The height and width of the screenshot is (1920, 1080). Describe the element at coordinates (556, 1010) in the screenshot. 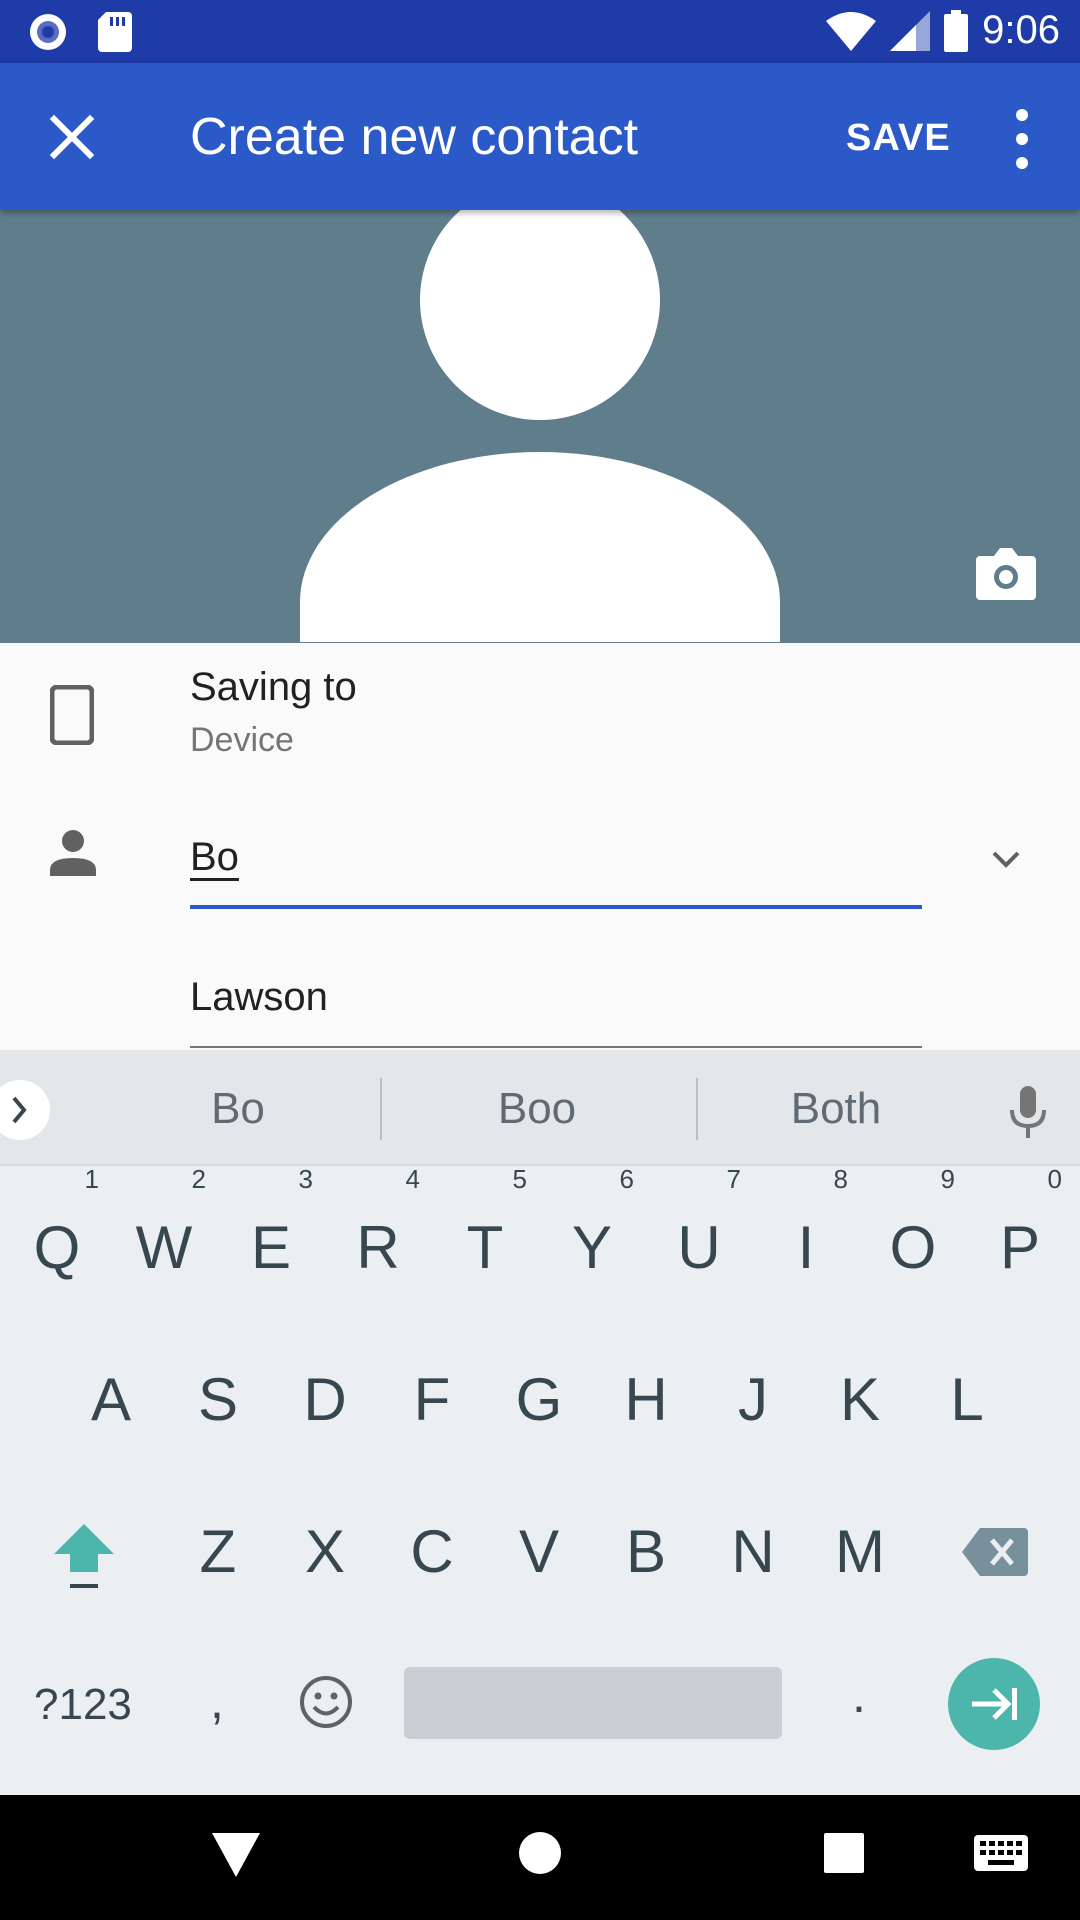

I see `last-name-field: Lawson` at that location.